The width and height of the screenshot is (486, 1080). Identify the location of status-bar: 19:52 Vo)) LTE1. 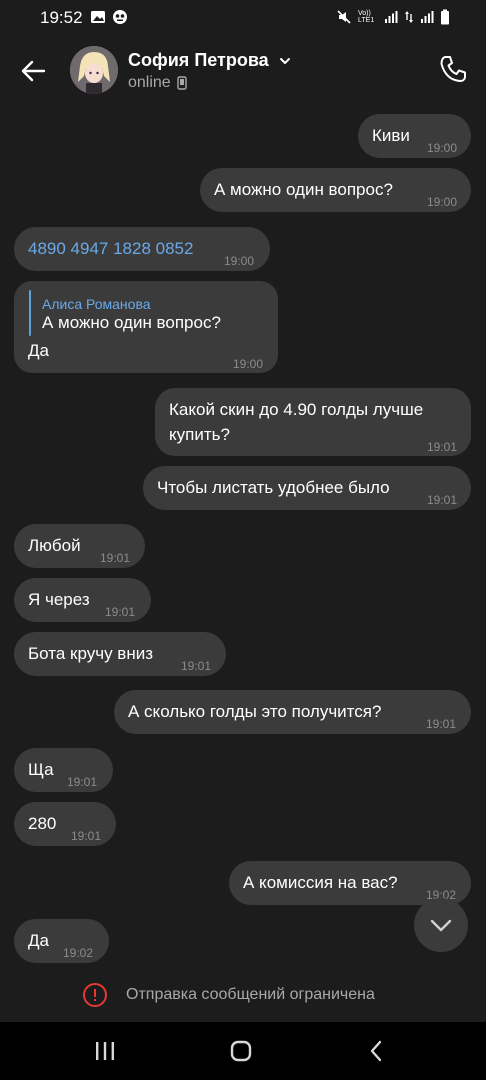
(243, 18).